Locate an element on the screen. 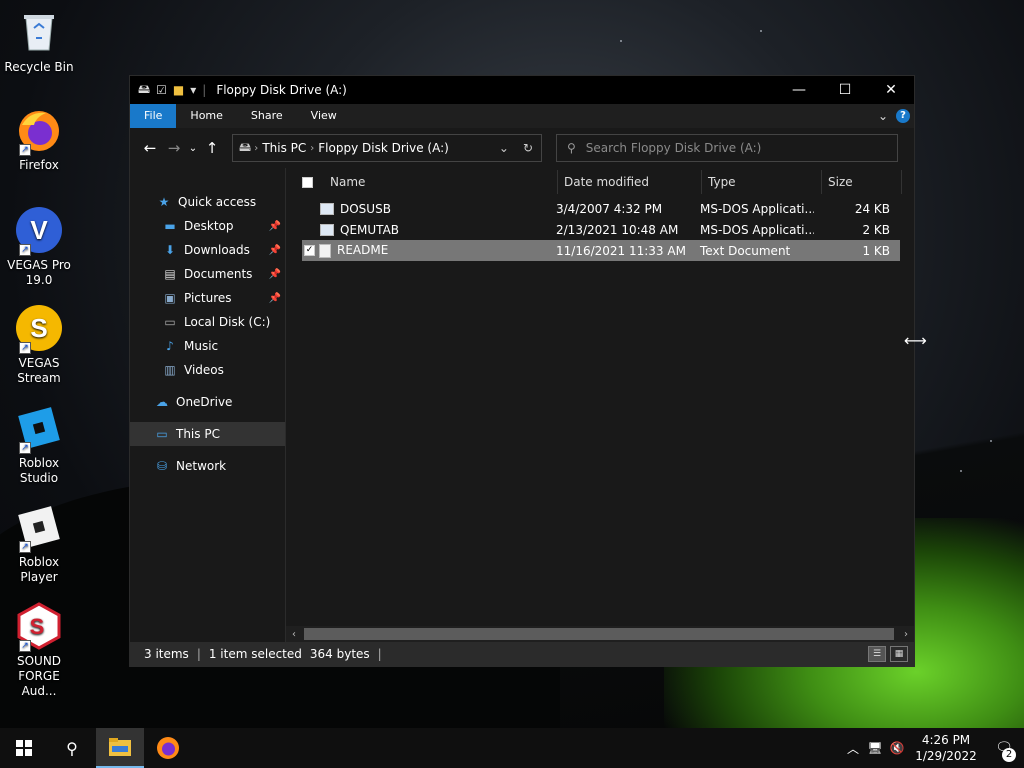 The height and width of the screenshot is (768, 1024). system-tray: ︿ 🖥 🔇 4:26 PM 1/29/2022 🗨 2 is located at coordinates (933, 748).